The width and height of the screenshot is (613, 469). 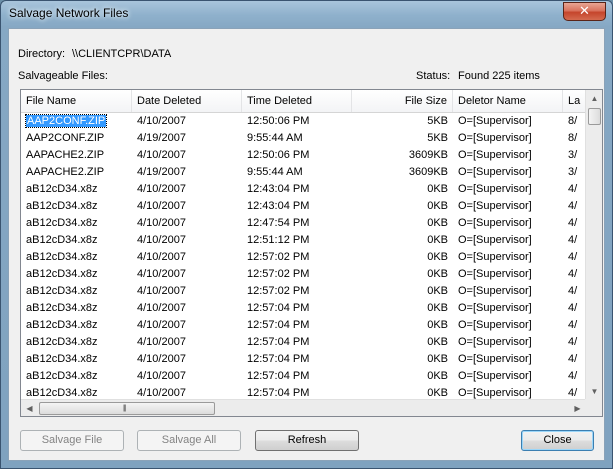 I want to click on salvage-all-button: Salvage All, so click(x=189, y=440).